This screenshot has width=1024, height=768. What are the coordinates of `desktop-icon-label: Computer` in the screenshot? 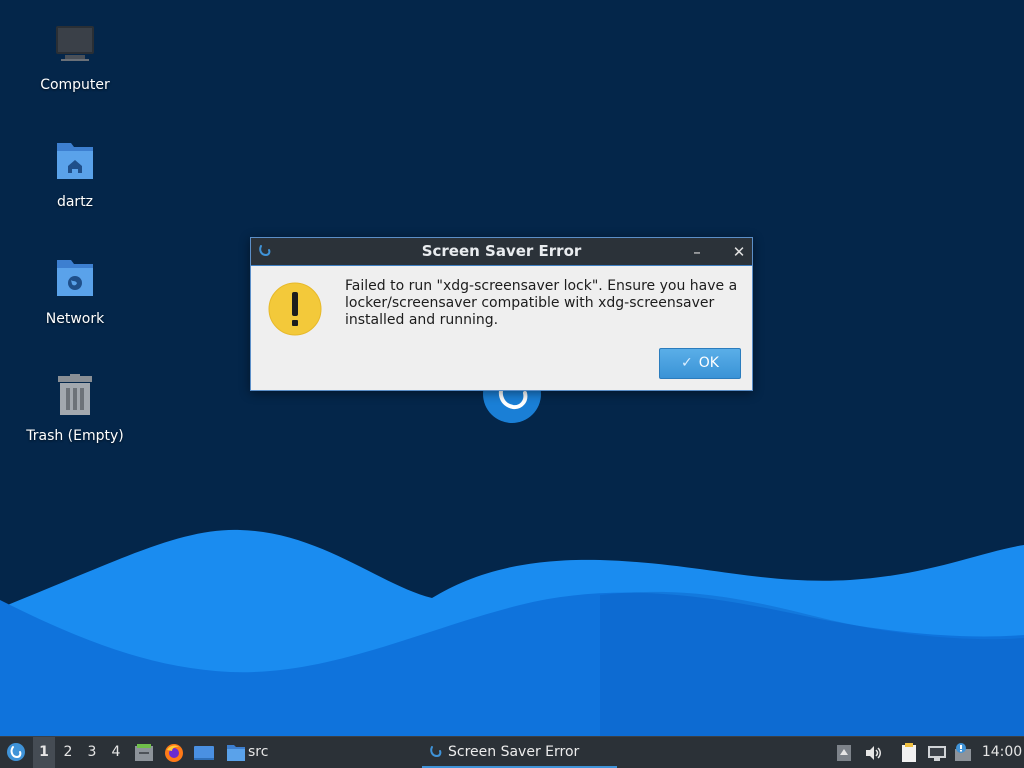 It's located at (75, 85).